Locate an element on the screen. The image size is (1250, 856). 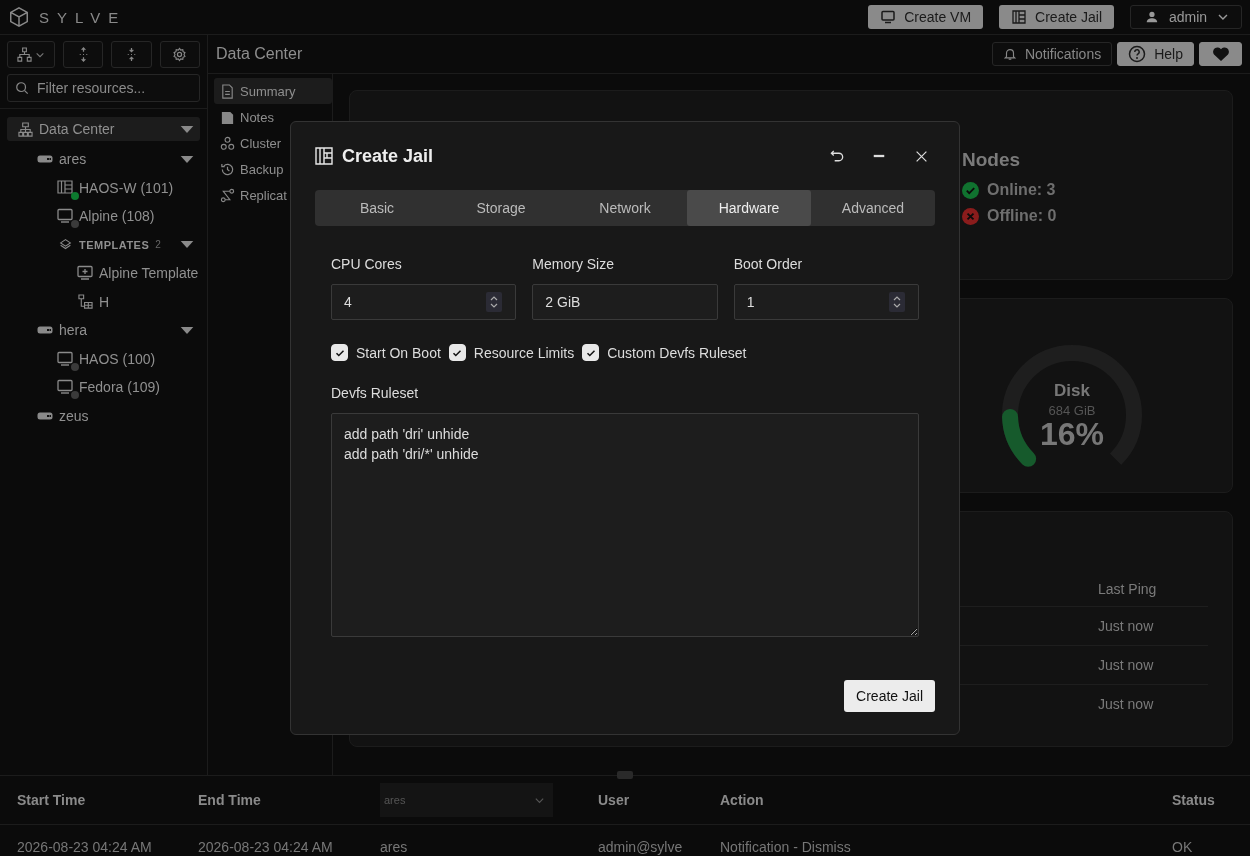
field-label: Memory Size is located at coordinates (573, 264).